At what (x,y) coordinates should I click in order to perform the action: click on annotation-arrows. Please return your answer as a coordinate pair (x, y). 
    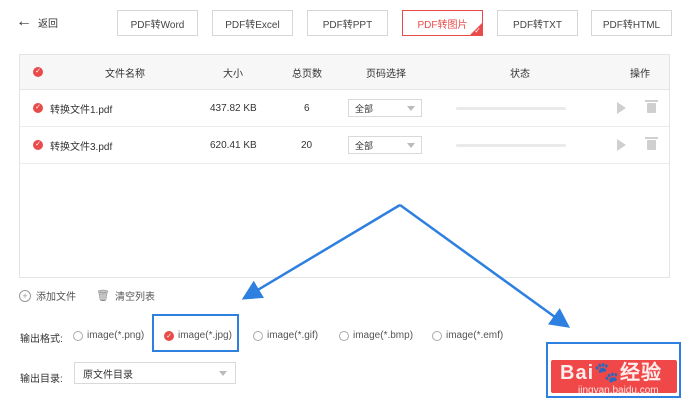
    Looking at the image, I should click on (406, 265).